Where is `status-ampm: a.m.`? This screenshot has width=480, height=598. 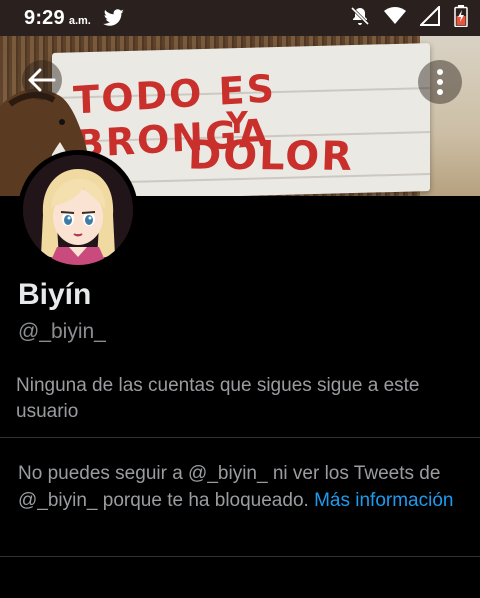
status-ampm: a.m. is located at coordinates (79, 21).